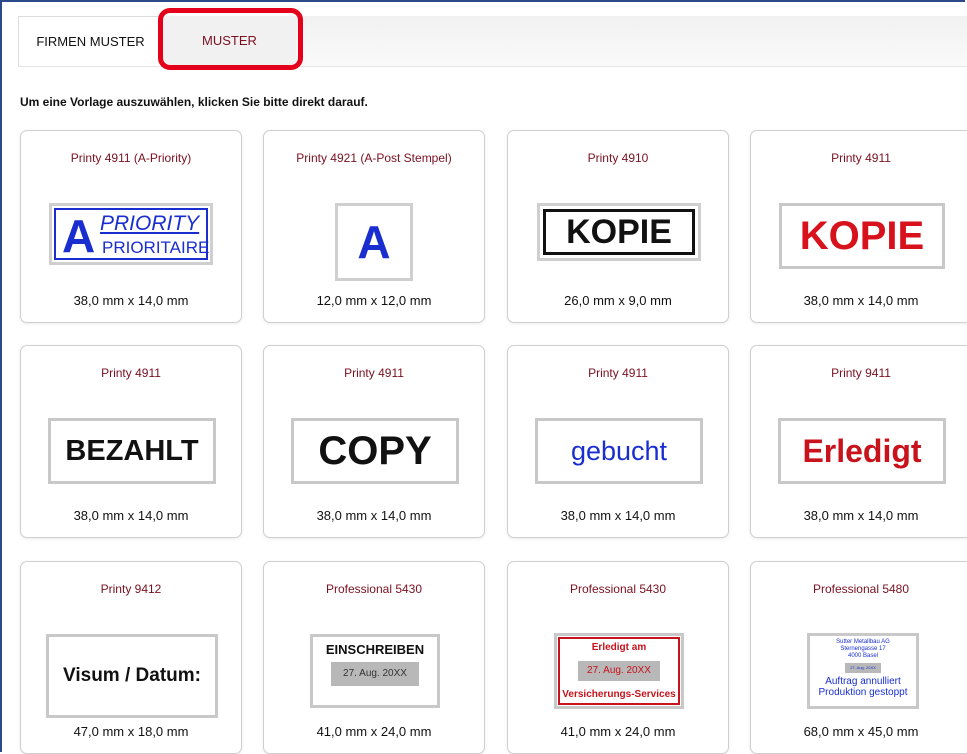 The height and width of the screenshot is (754, 967). What do you see at coordinates (492, 41) in the screenshot?
I see `tab-bar: FIRMEN MUSTER MUSTER` at bounding box center [492, 41].